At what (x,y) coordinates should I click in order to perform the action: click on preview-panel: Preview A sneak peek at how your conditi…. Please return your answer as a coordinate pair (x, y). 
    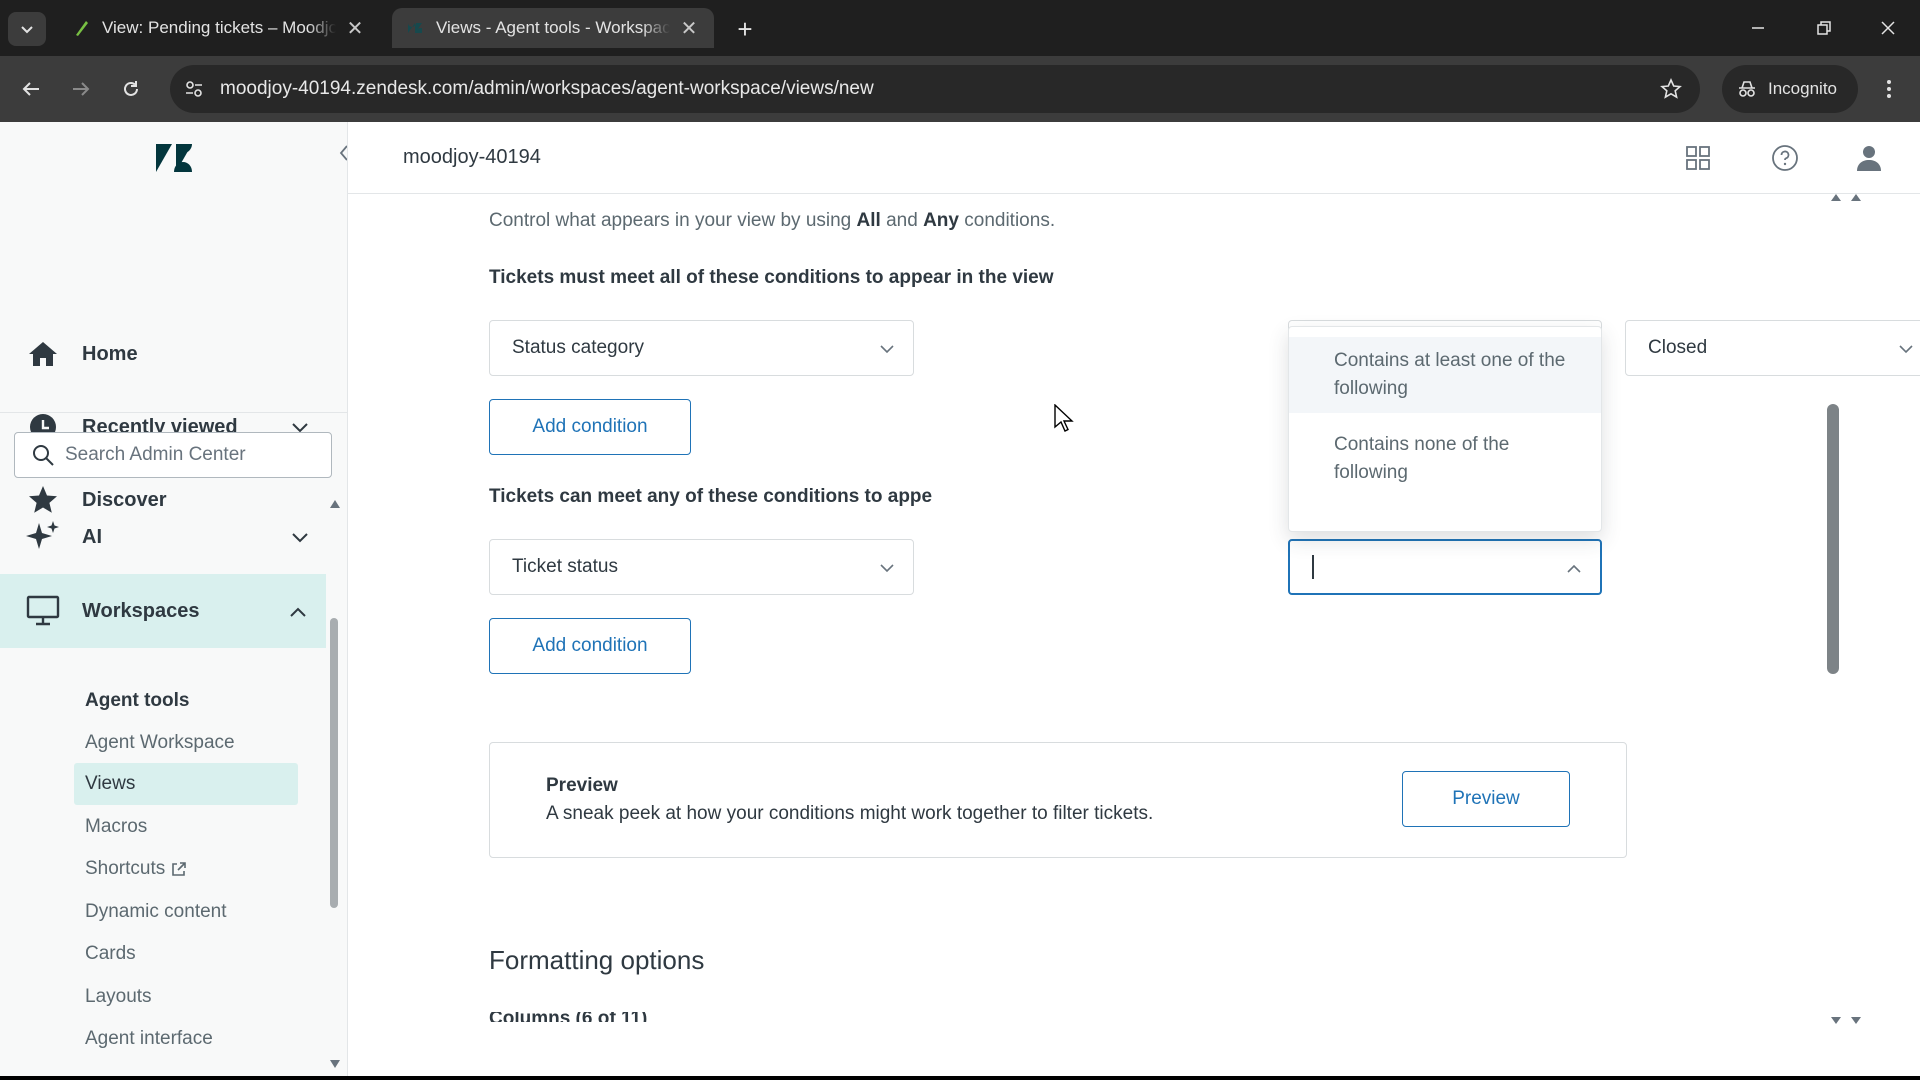
    Looking at the image, I should click on (1058, 800).